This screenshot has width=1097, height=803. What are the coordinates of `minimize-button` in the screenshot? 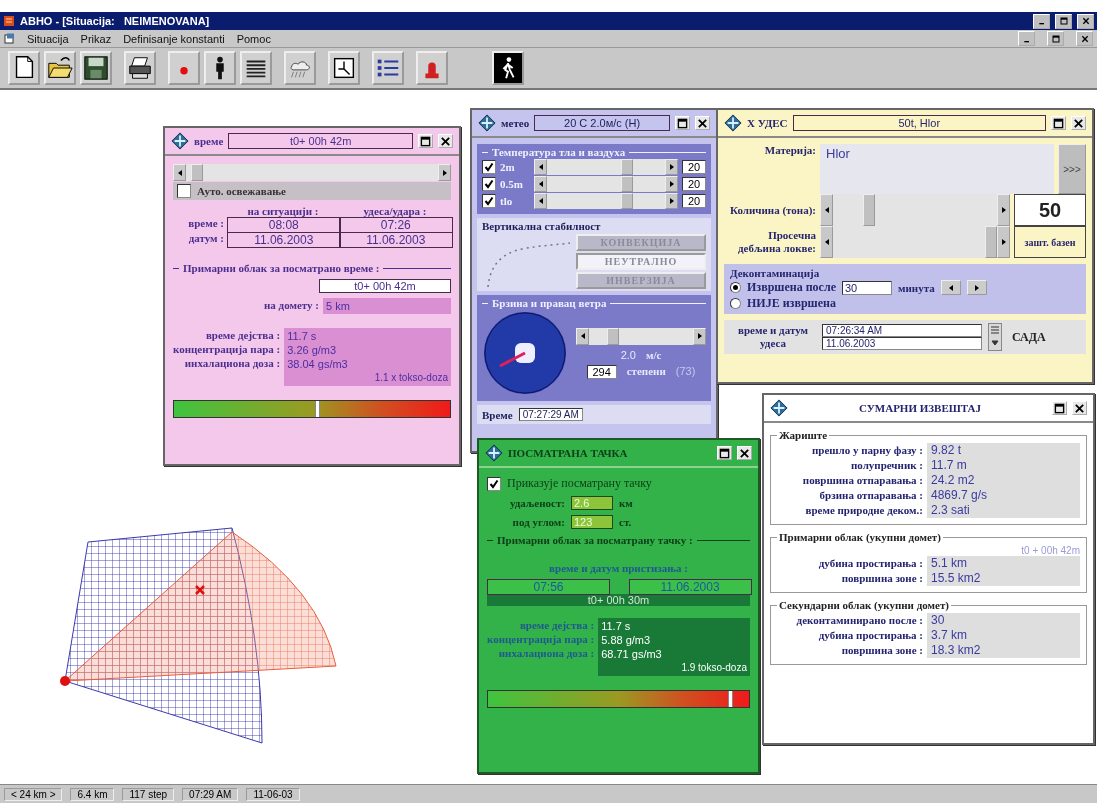 It's located at (1041, 21).